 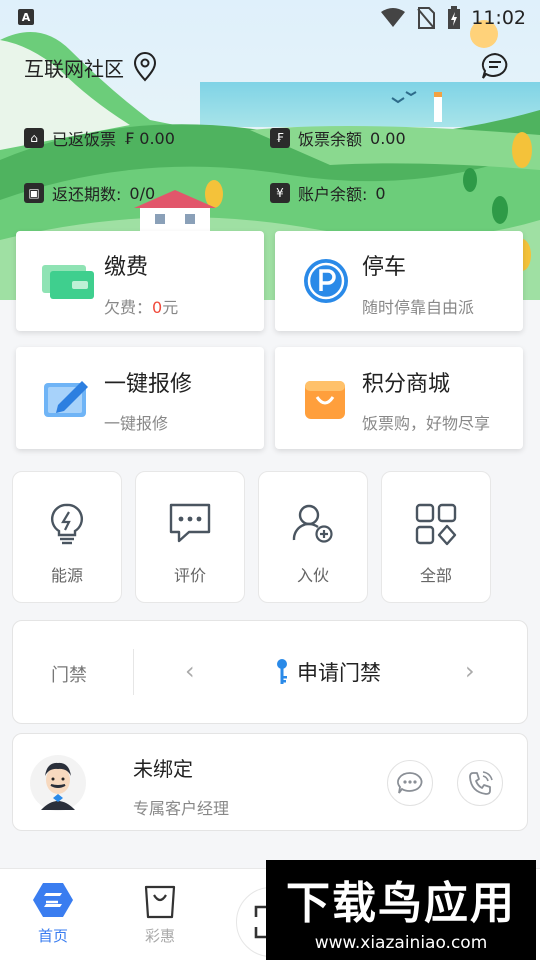 I want to click on nav-deals: 彩惠, so click(x=160, y=913).